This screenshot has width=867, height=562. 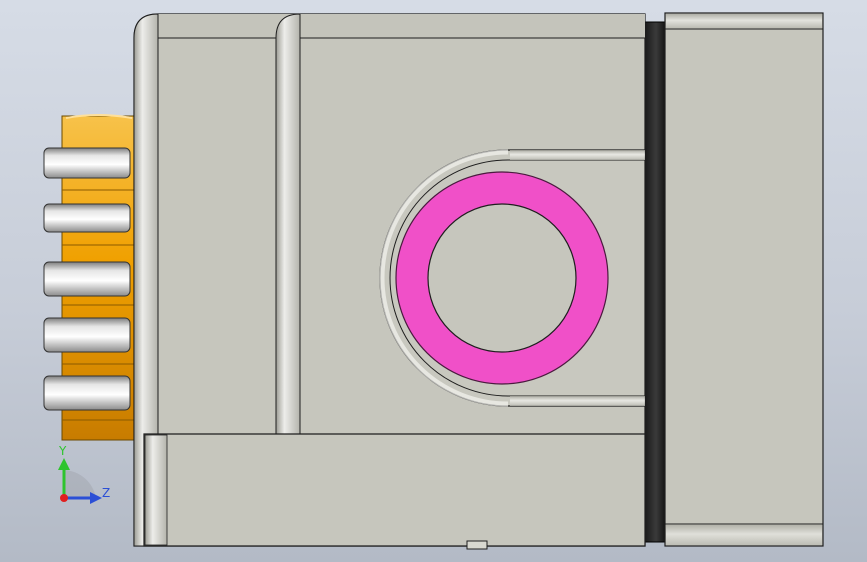 I want to click on bottom-tab, so click(x=477, y=545).